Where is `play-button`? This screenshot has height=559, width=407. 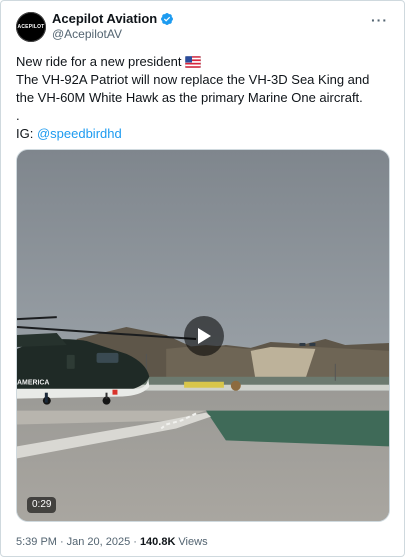 play-button is located at coordinates (204, 336).